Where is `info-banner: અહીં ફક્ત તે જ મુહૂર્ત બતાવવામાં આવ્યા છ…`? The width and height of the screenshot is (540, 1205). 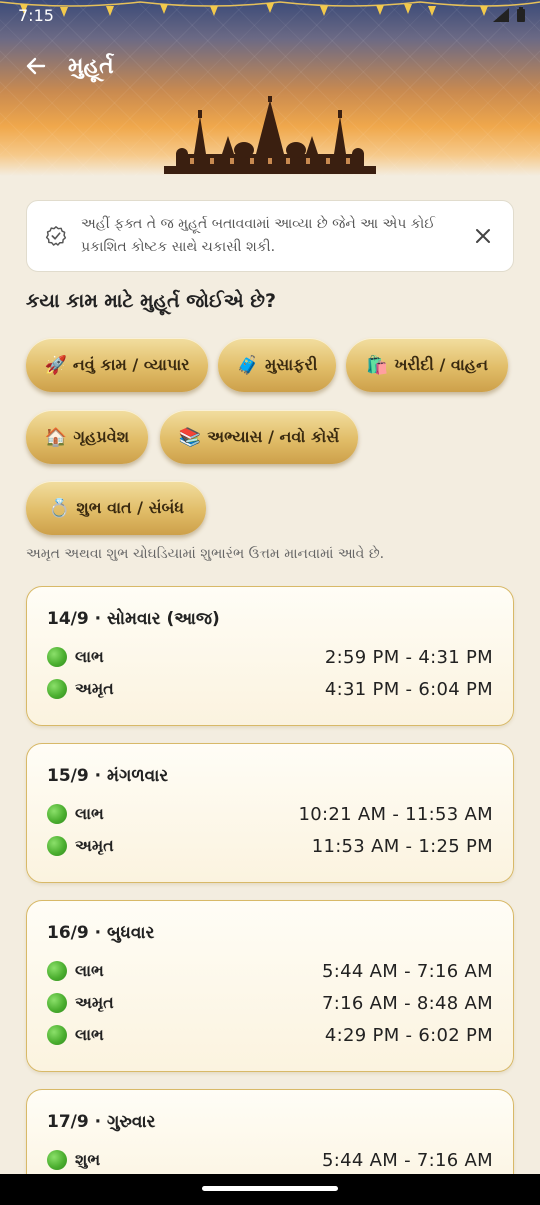
info-banner: અહીં ફક્ત તે જ મુહૂર્ત બતાવવામાં આવ્યા છ… is located at coordinates (270, 236).